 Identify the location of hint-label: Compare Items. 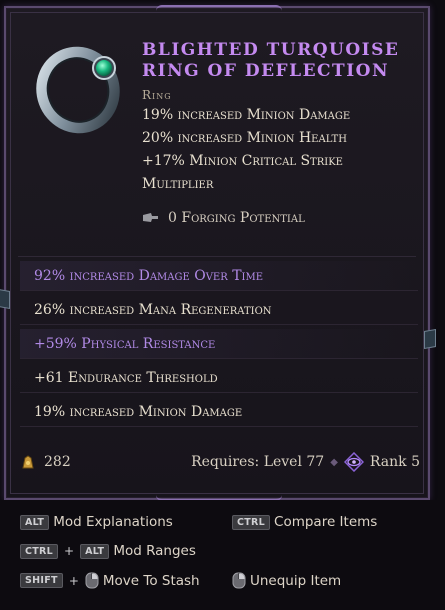
(326, 522).